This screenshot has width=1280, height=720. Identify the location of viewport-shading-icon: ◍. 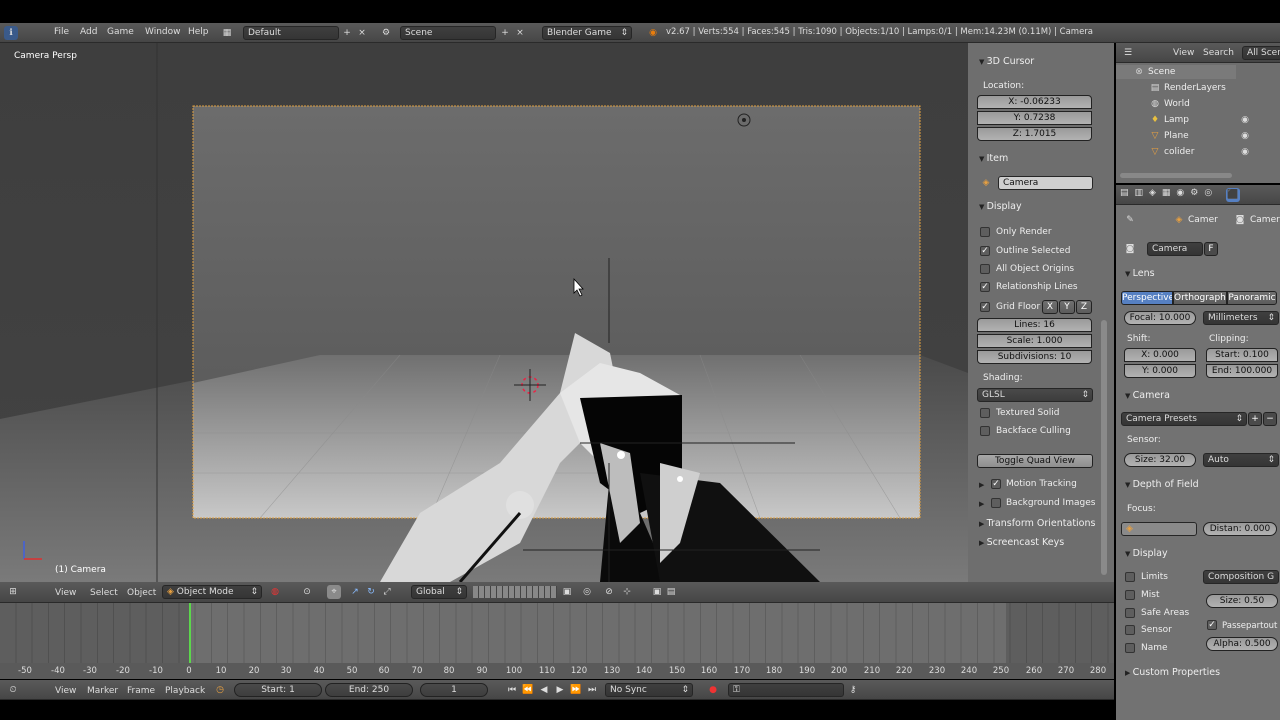
(275, 592).